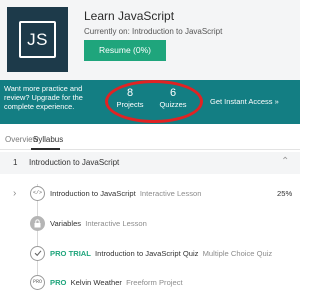 The image size is (320, 291). What do you see at coordinates (37, 282) in the screenshot?
I see `project-icon: PRO` at bounding box center [37, 282].